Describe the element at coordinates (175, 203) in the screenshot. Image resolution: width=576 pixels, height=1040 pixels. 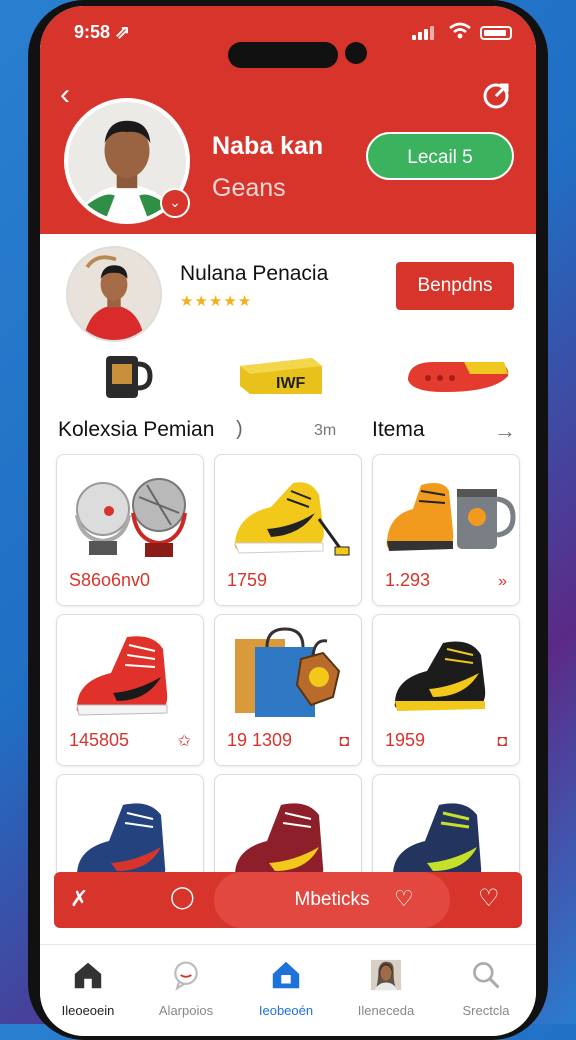
I see `verified-badge-icon: ⌄` at that location.